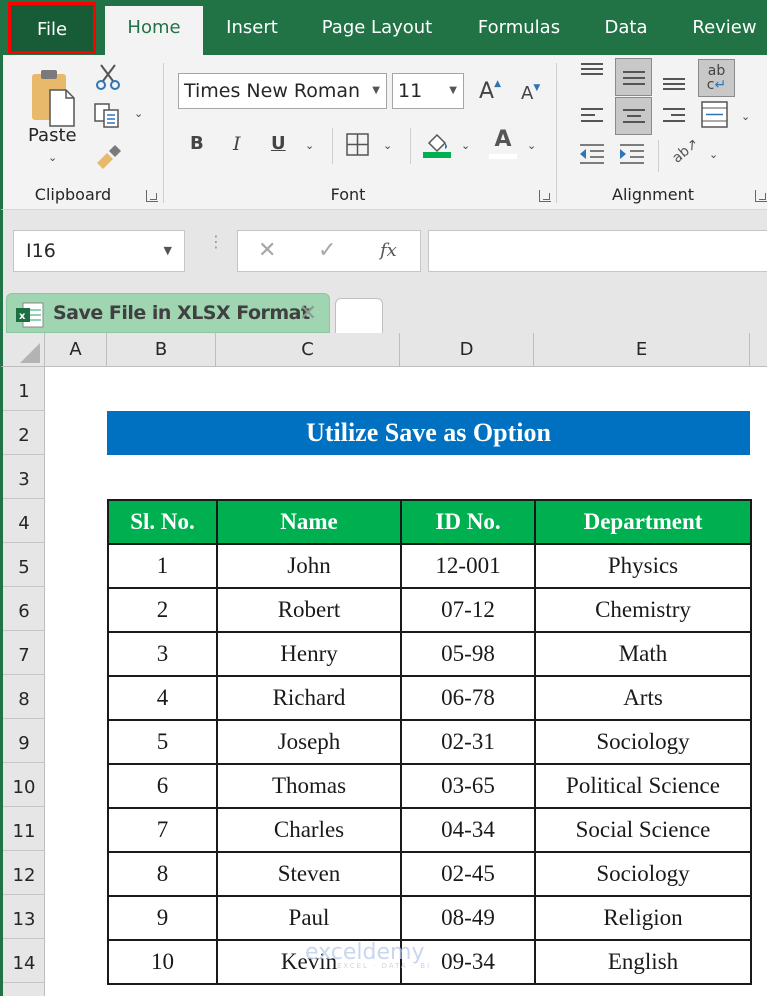 Image resolution: width=767 pixels, height=996 pixels. I want to click on tab-page-layout: Page Layout, so click(377, 27).